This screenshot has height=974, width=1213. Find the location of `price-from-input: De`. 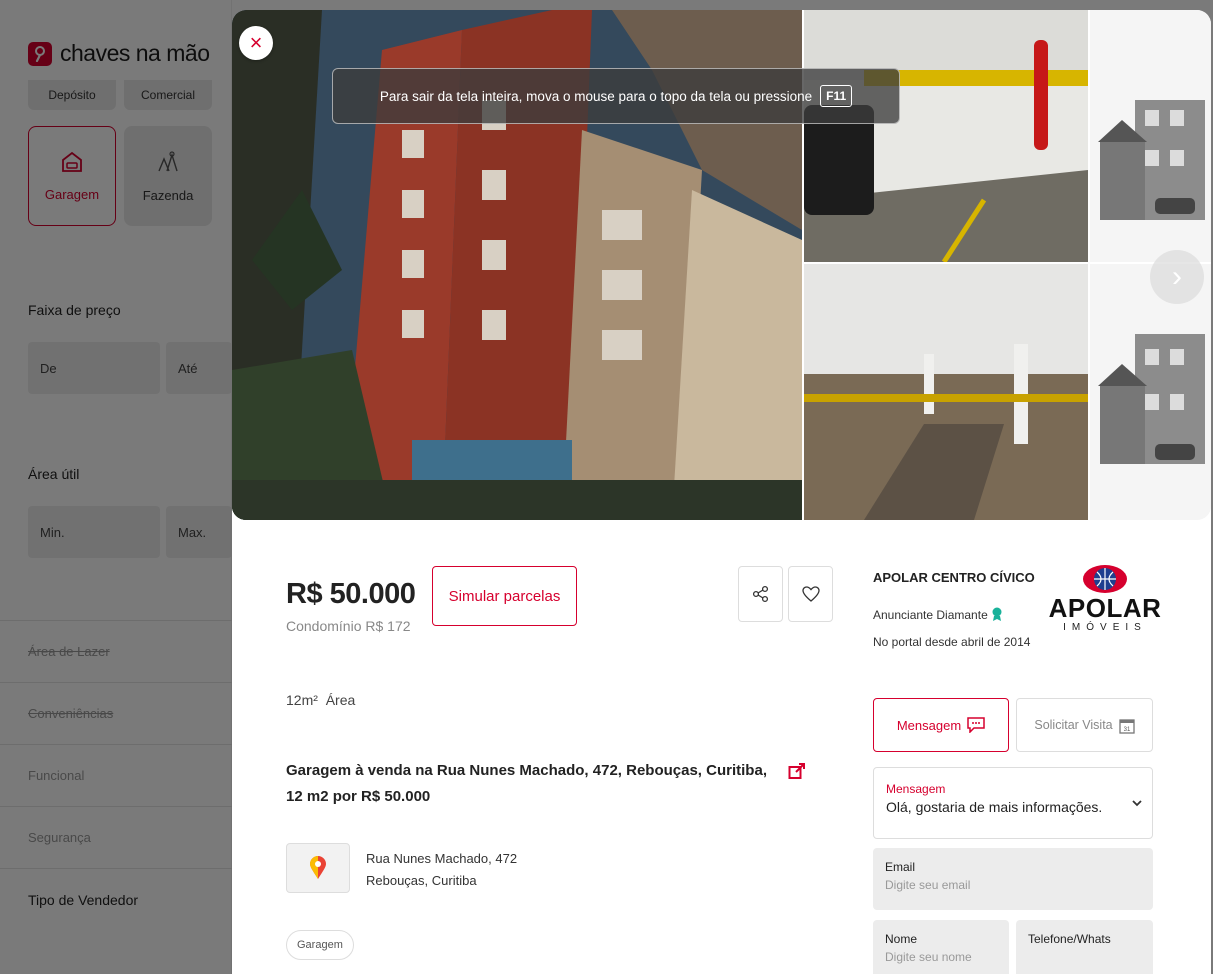

price-from-input: De is located at coordinates (94, 368).